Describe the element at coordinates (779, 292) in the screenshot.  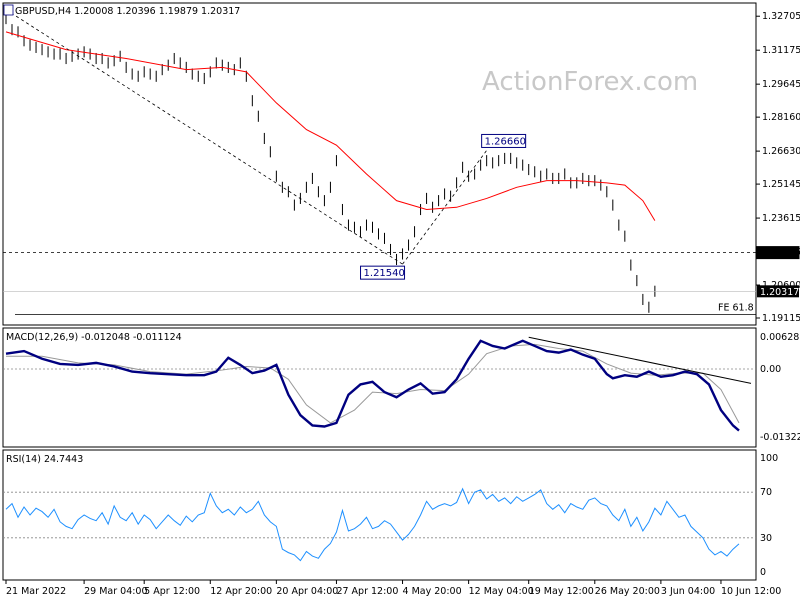
I see `current-price-tag-label: 1.20317` at that location.